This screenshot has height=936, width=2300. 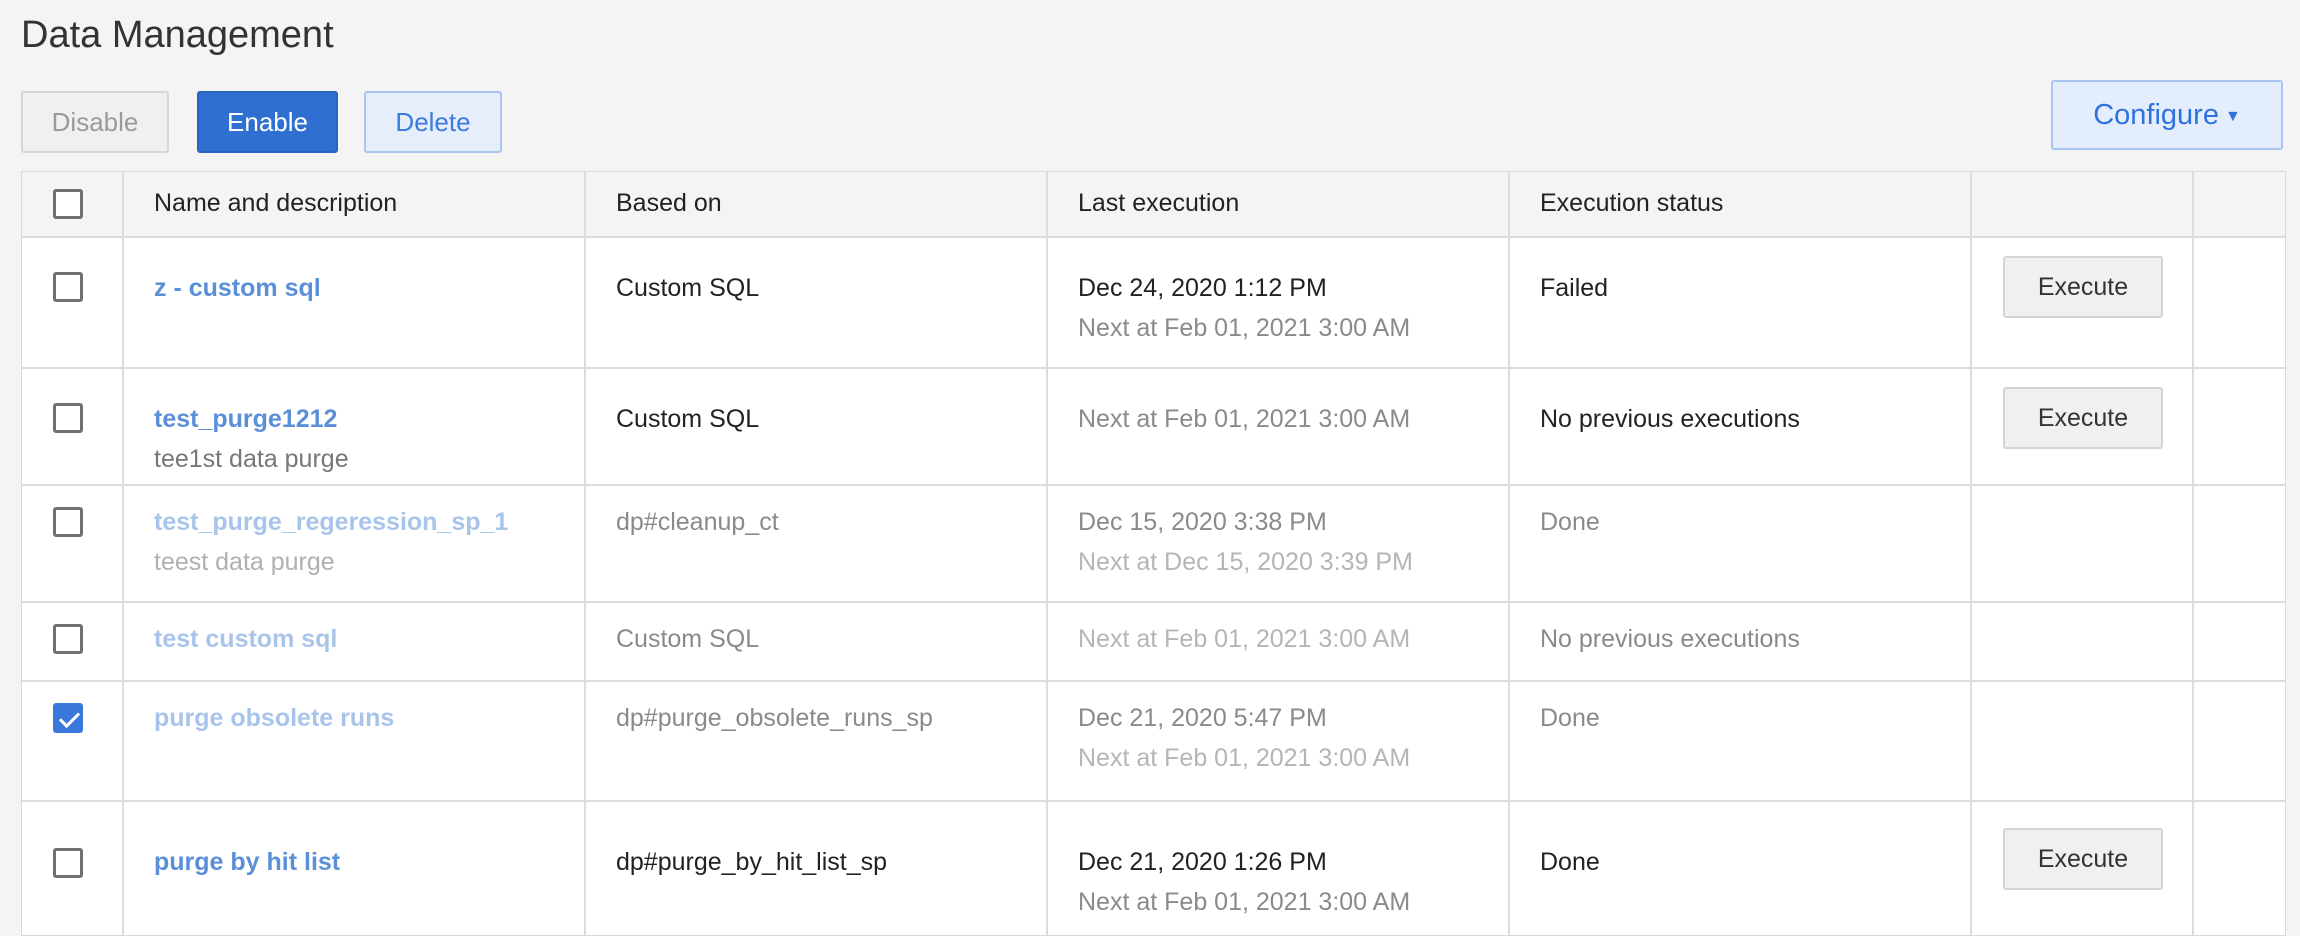 I want to click on last-execution-time: Dec 21, 2020 1:26 PM, so click(x=1202, y=862).